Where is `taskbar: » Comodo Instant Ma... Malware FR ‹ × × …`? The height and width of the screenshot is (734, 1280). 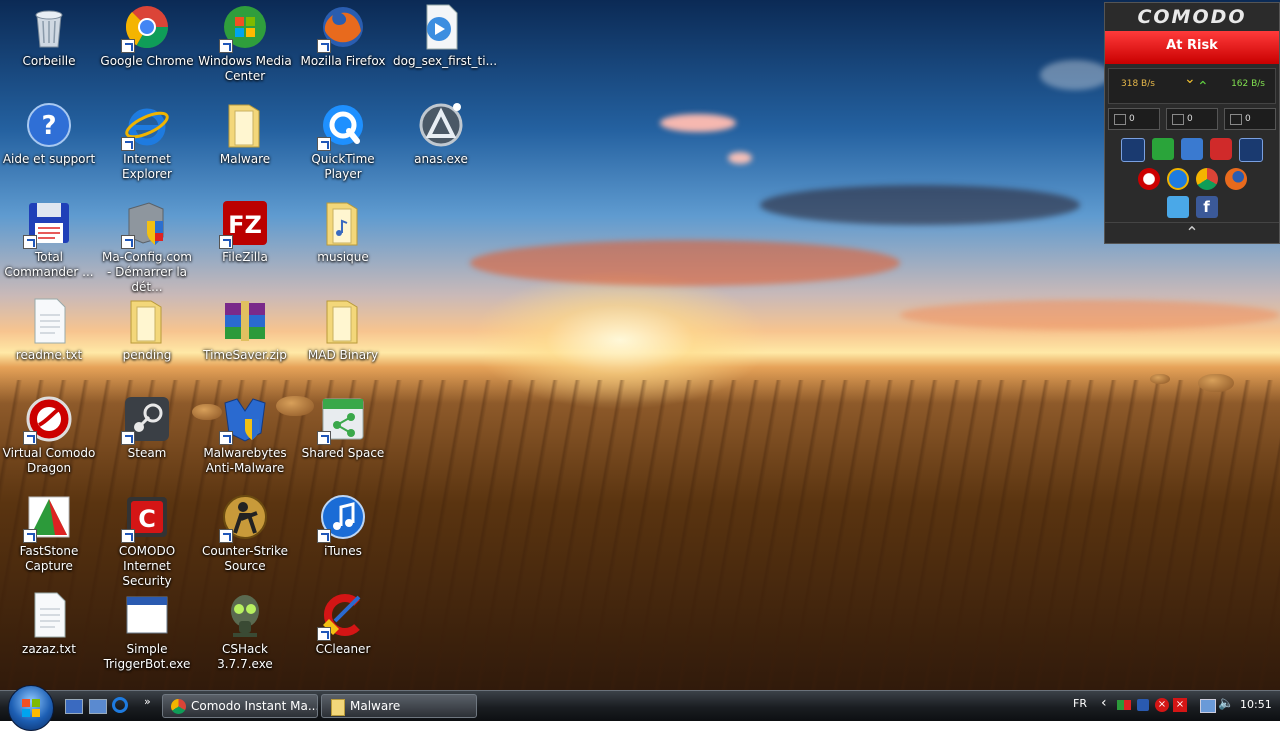 taskbar: » Comodo Instant Ma... Malware FR ‹ × × … is located at coordinates (640, 708).